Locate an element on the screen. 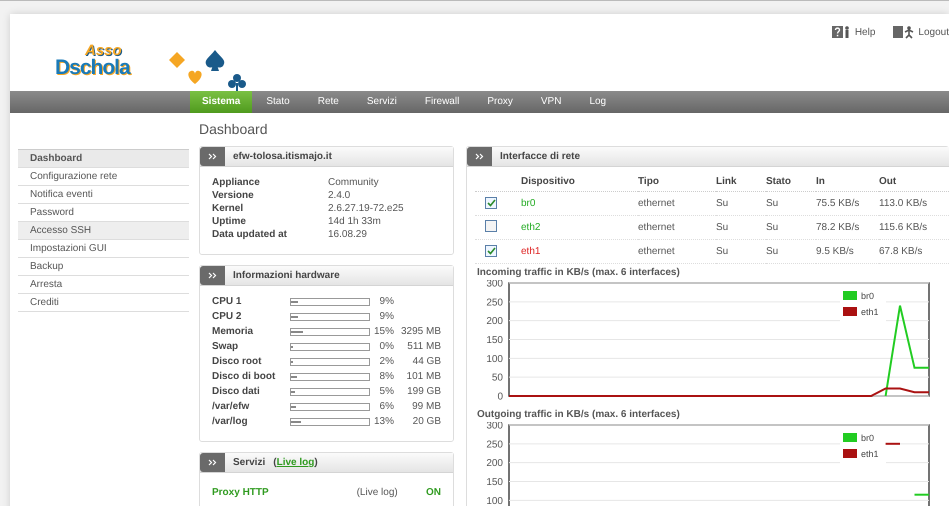 The image size is (949, 506). axis-tick-label: 0 is located at coordinates (500, 397).